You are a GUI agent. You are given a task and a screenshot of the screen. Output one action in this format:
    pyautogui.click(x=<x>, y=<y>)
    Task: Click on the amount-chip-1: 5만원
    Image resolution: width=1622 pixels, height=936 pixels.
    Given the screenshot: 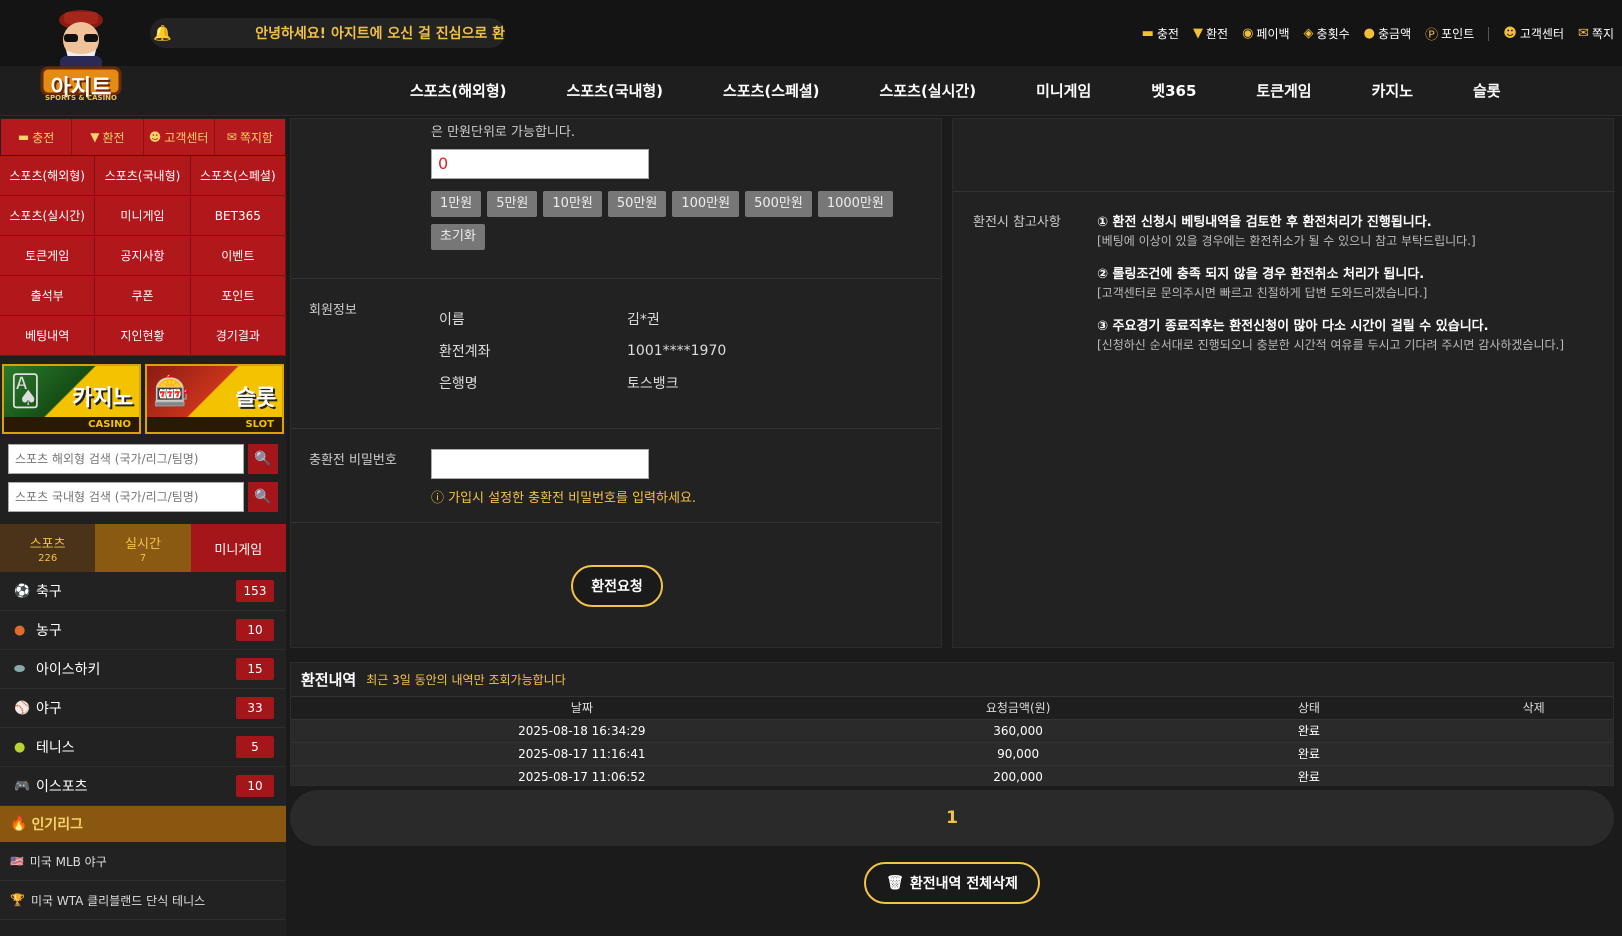 What is the action you would take?
    pyautogui.click(x=512, y=204)
    